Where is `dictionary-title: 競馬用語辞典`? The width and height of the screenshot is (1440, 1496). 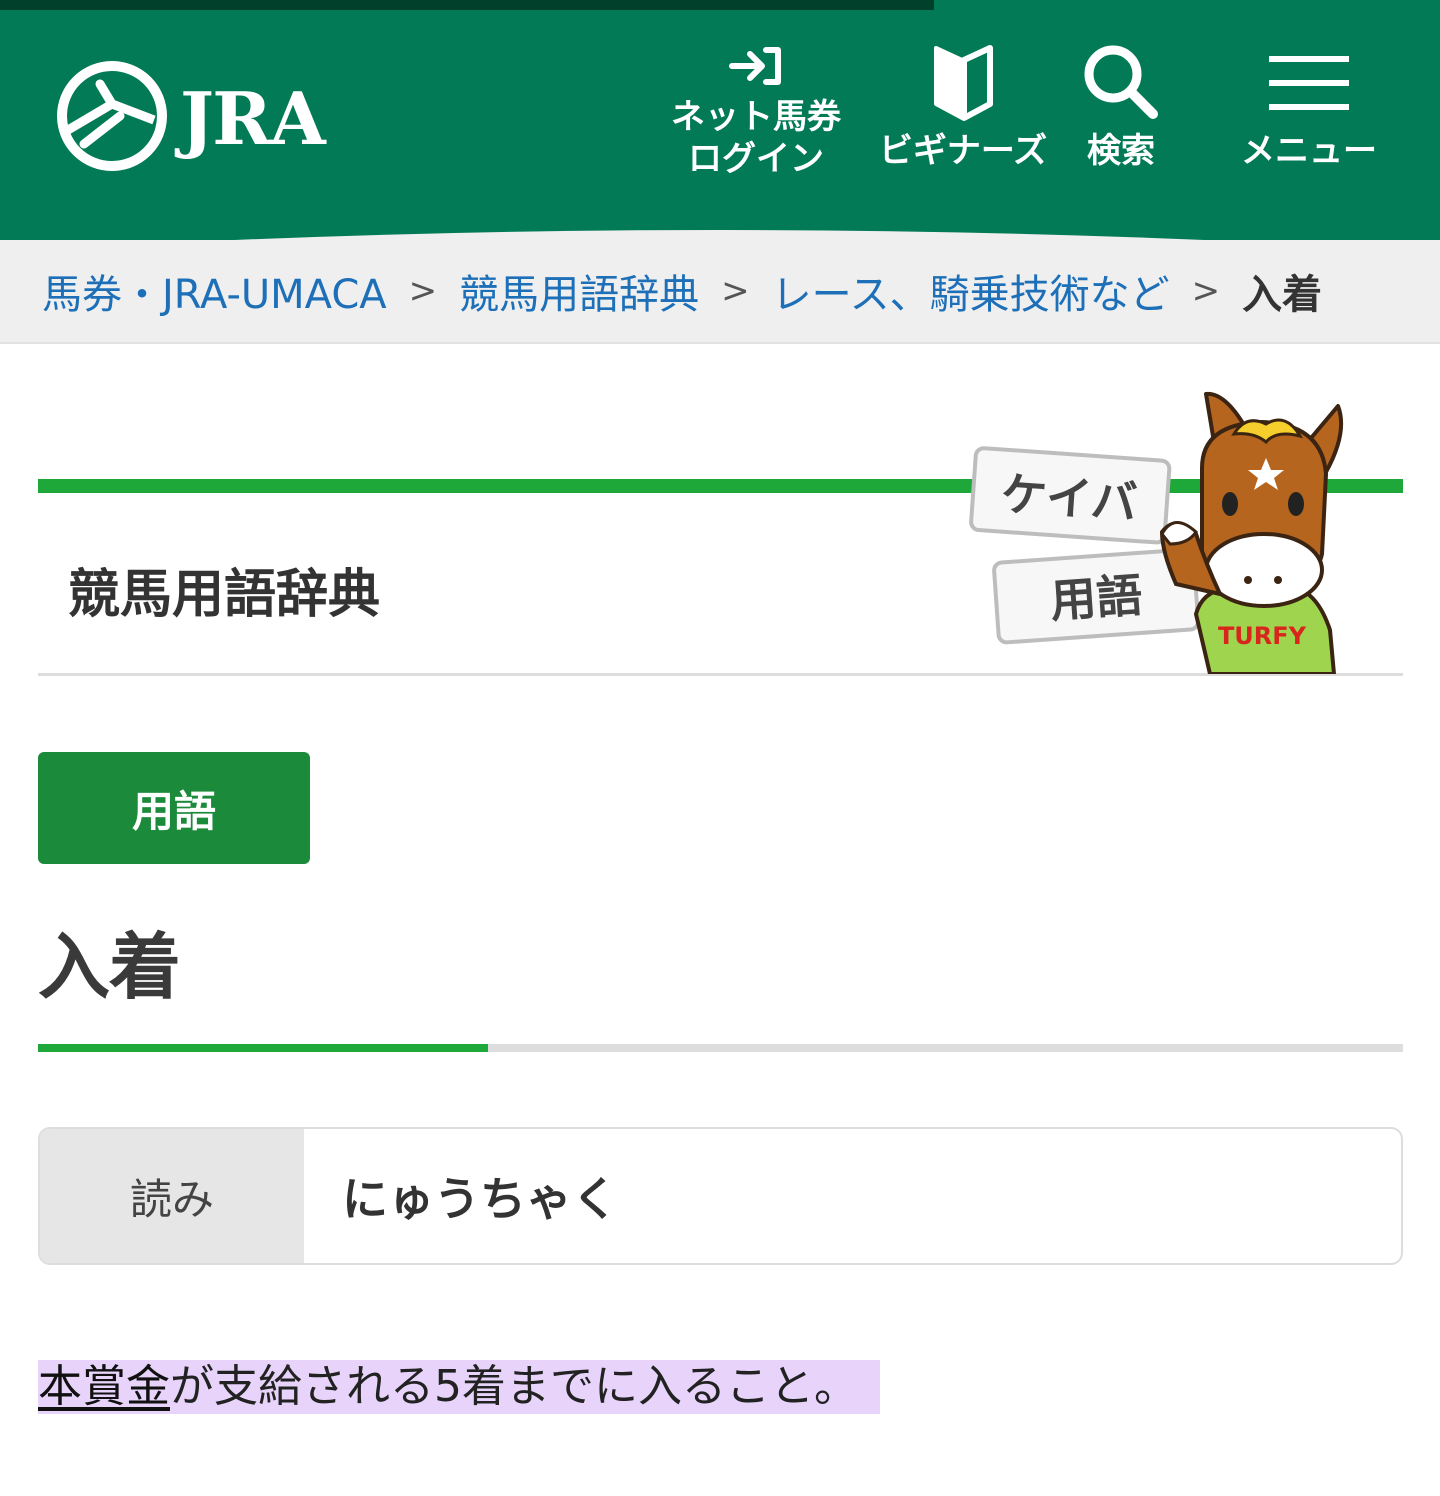 dictionary-title: 競馬用語辞典 is located at coordinates (224, 595).